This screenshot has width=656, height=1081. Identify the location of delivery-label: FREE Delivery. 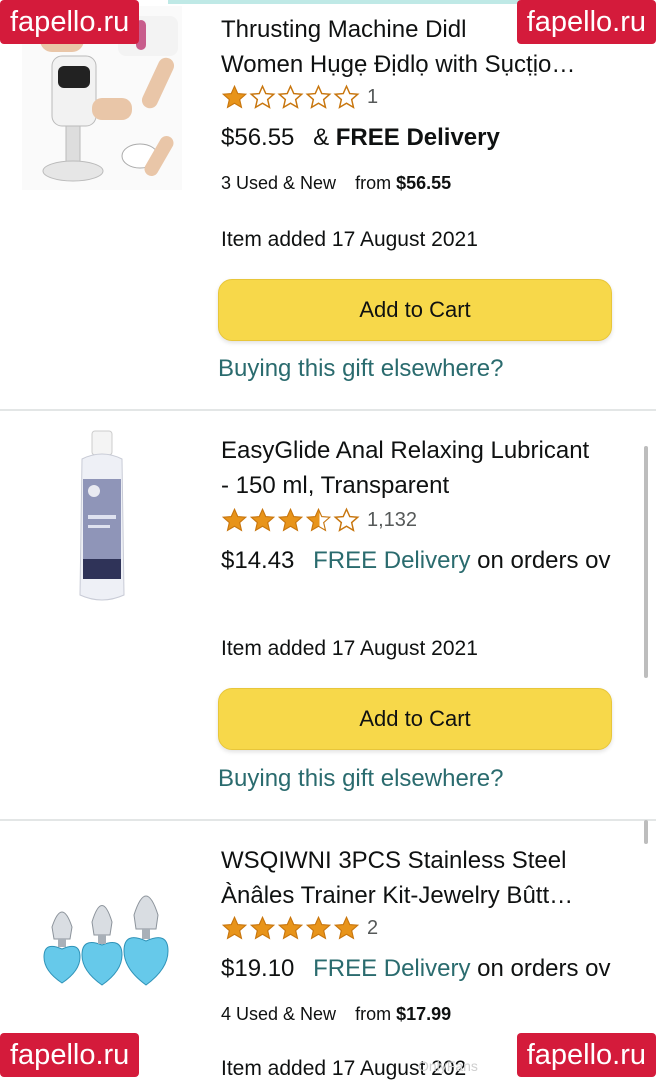
(417, 137).